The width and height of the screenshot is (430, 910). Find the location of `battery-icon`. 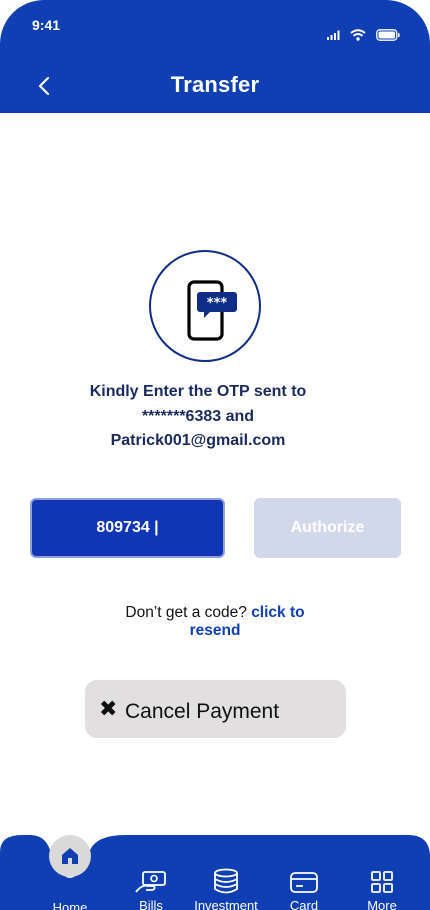

battery-icon is located at coordinates (388, 35).